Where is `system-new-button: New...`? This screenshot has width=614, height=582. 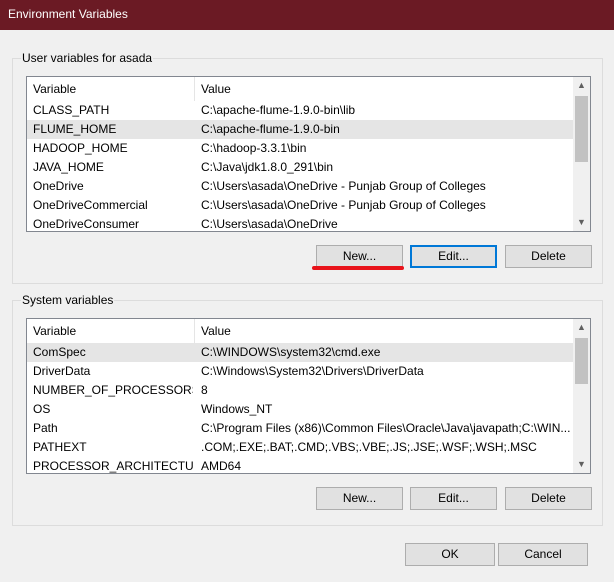
system-new-button: New... is located at coordinates (359, 498).